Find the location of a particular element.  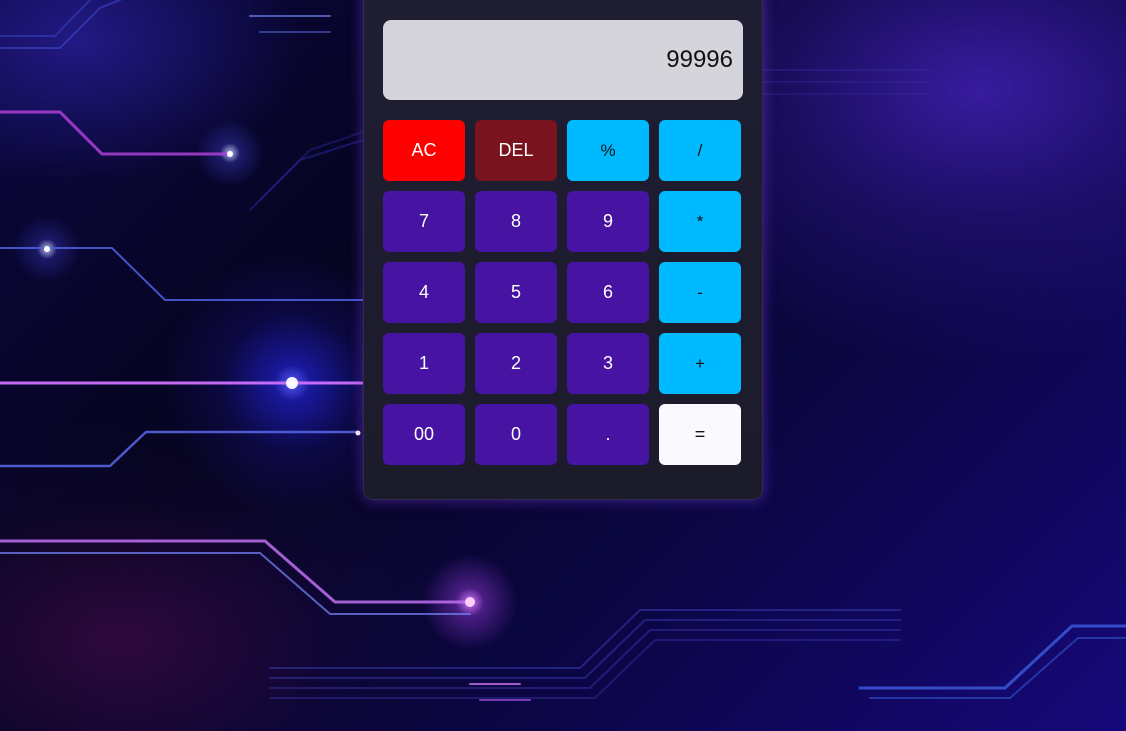

digit-8-button: 8 is located at coordinates (516, 221).